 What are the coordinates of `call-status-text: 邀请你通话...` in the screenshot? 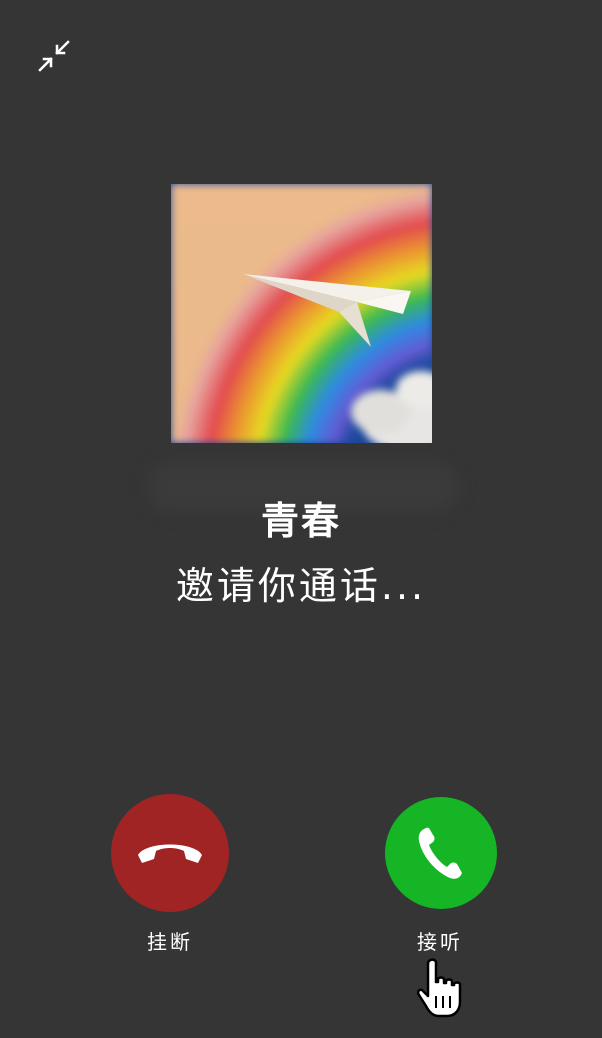 It's located at (301, 586).